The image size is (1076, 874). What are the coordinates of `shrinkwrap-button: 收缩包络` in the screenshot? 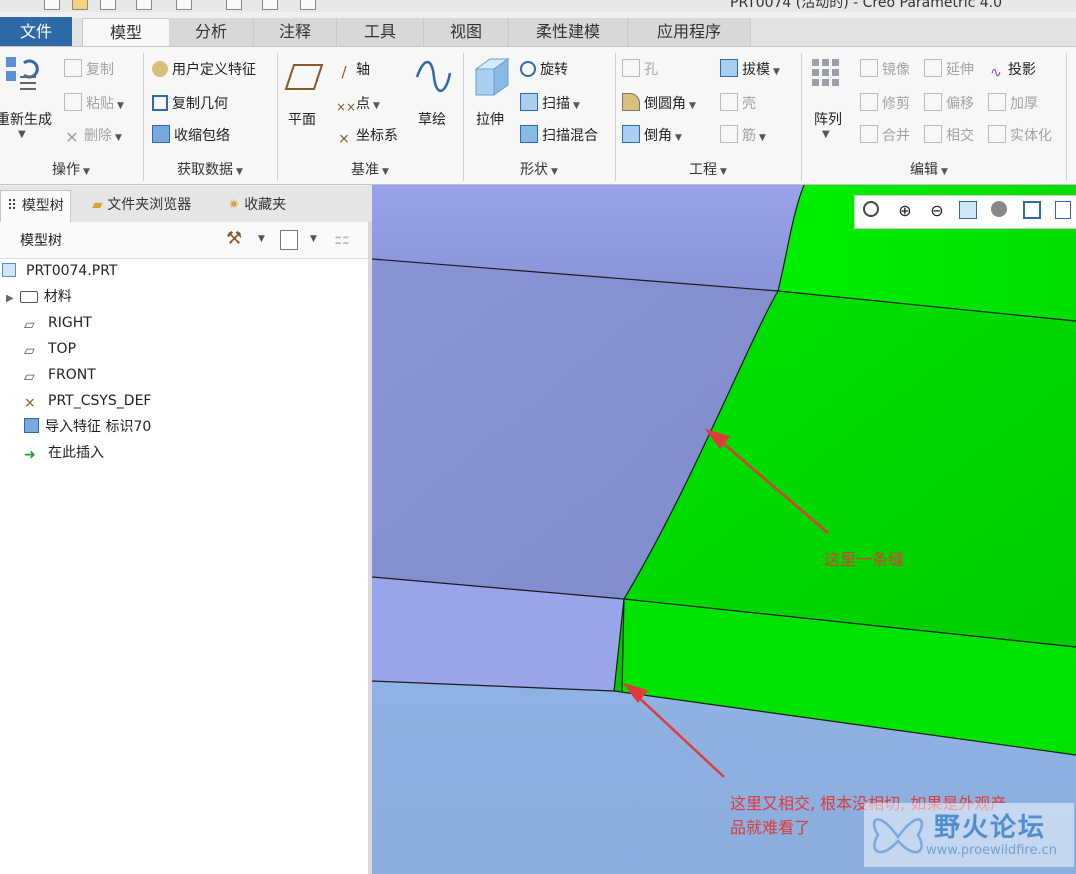 It's located at (191, 135).